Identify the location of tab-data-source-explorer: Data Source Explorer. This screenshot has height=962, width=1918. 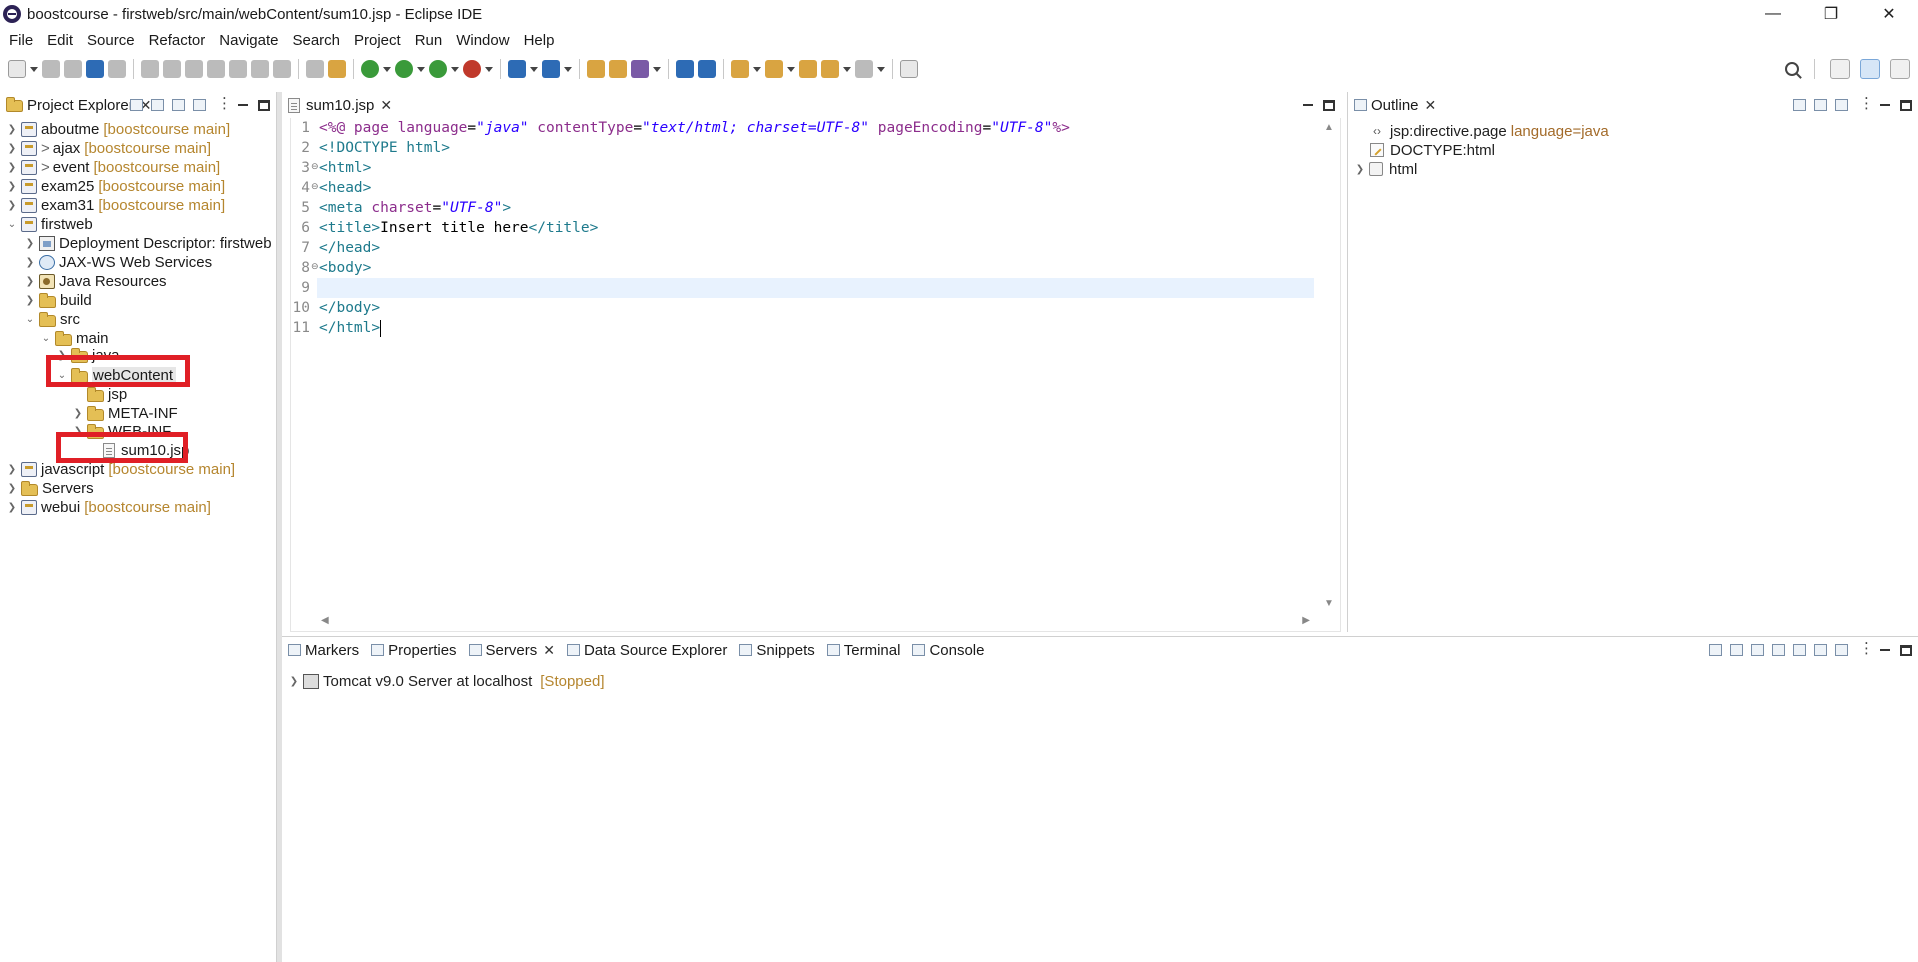
(647, 650).